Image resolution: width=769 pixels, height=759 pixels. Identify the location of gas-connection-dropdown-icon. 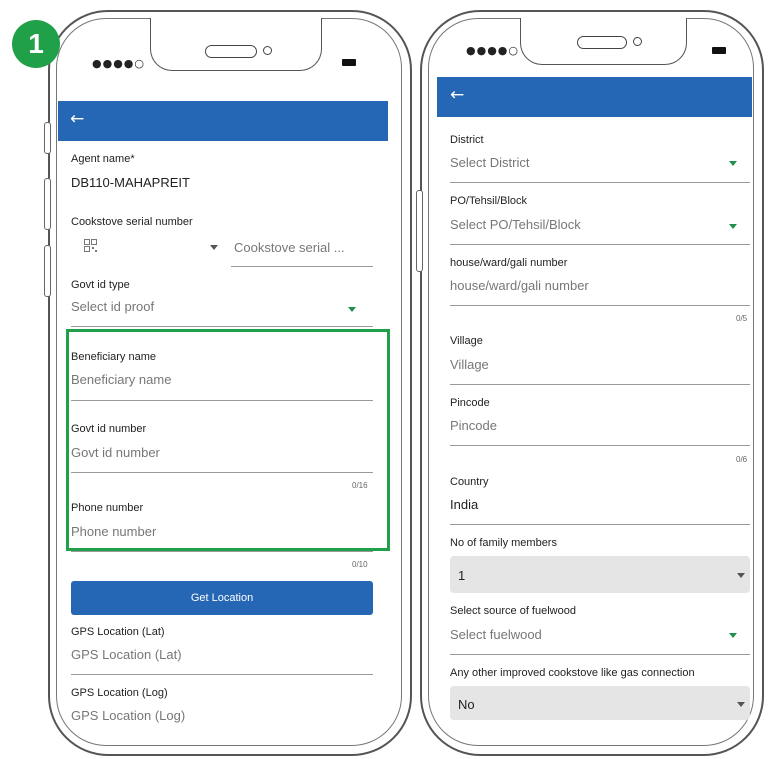
(741, 704).